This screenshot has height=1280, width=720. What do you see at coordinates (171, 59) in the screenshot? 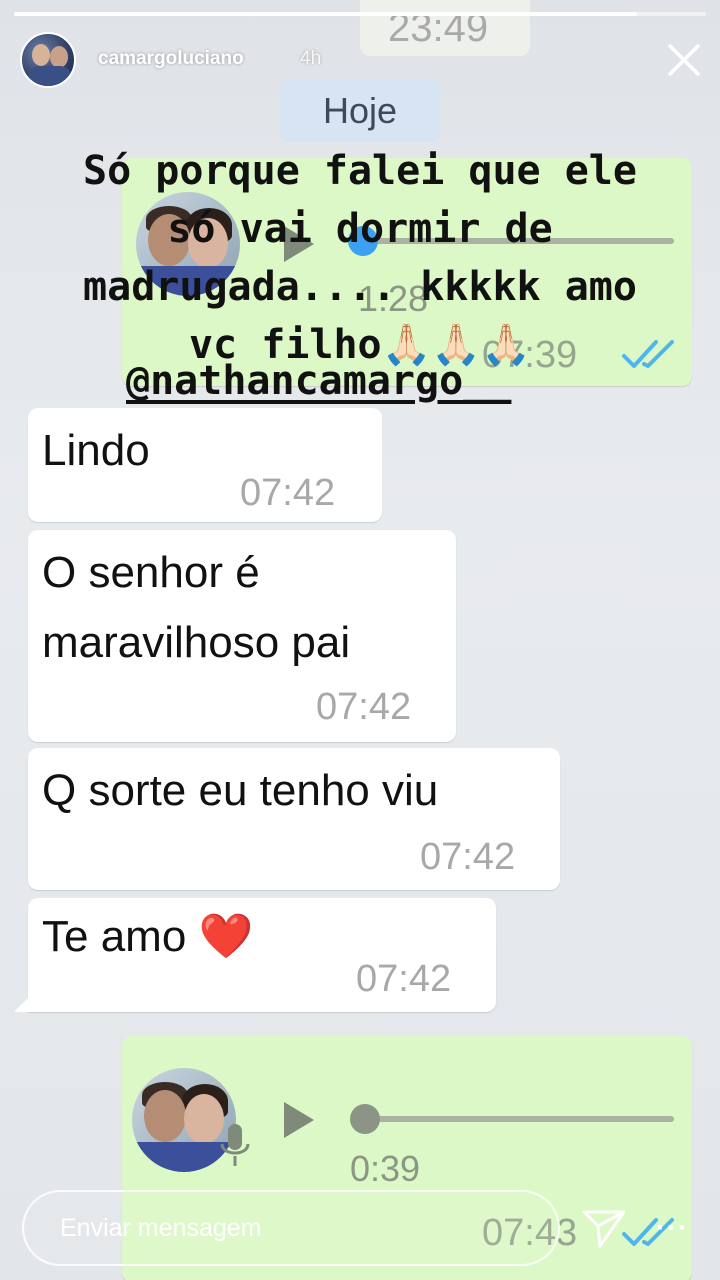
I see `story-username: camargoluciano` at bounding box center [171, 59].